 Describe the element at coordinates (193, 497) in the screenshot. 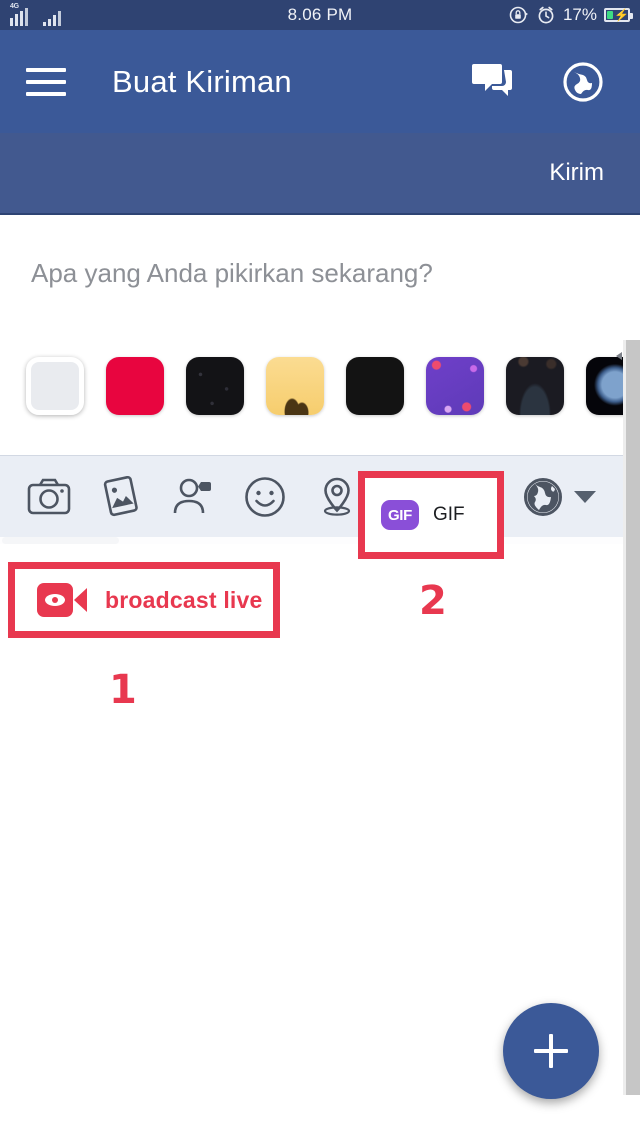

I see `tag-people-icon` at that location.